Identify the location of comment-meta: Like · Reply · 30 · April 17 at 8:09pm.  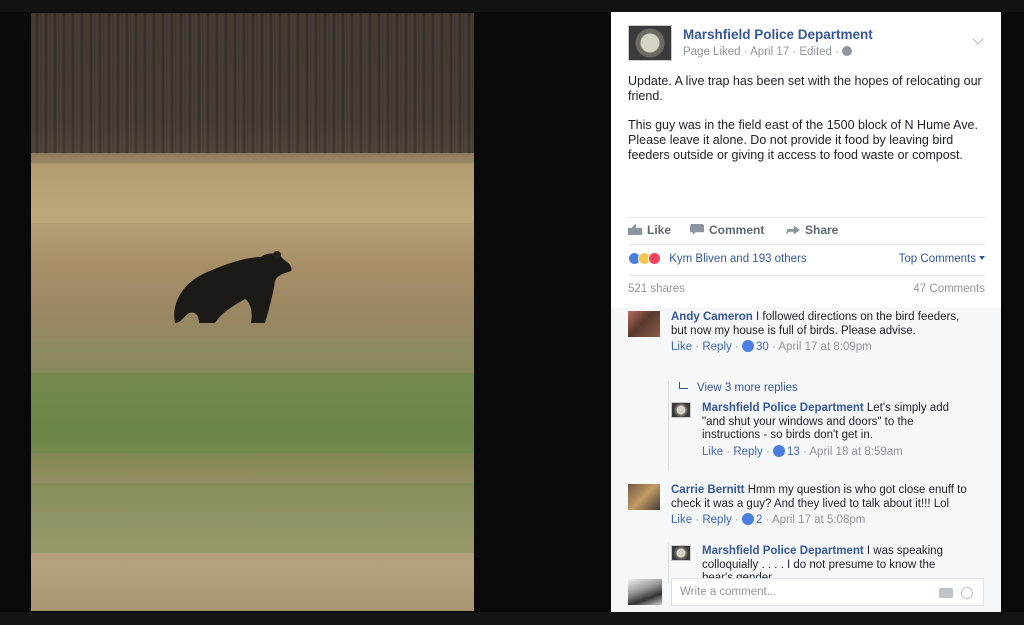
(771, 346).